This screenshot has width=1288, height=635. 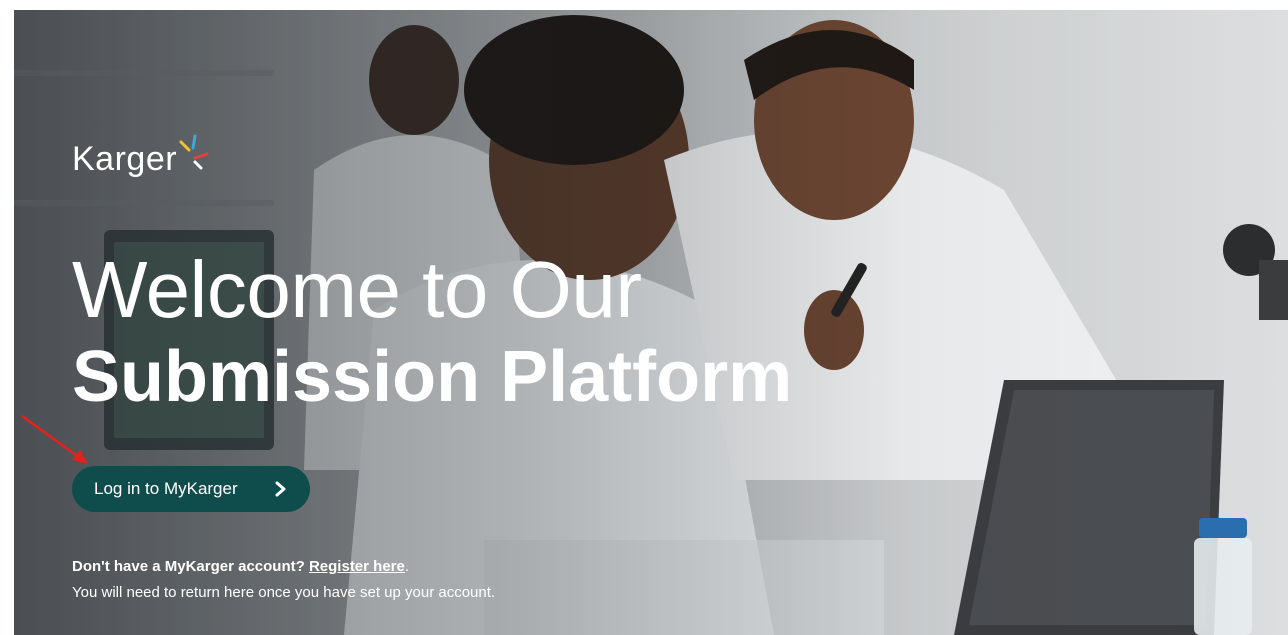 I want to click on login-button-label: Log in to MyKarger, so click(x=166, y=488).